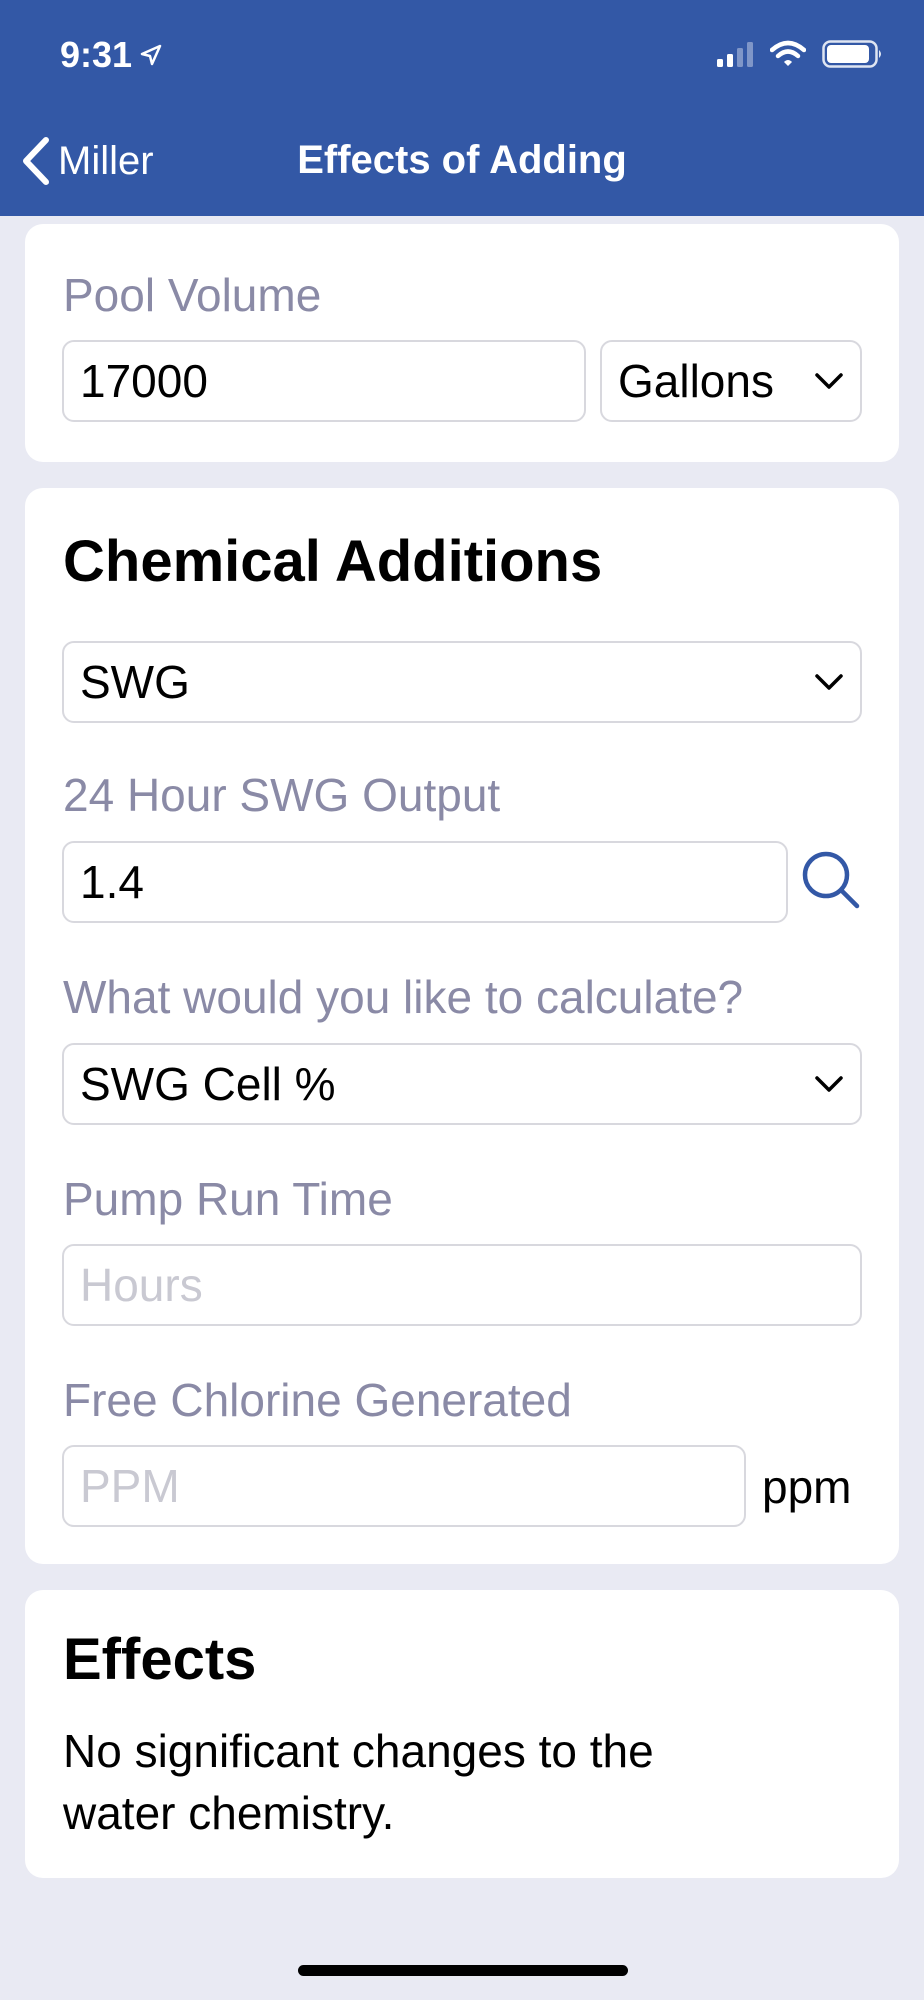 This screenshot has height=2000, width=924. What do you see at coordinates (425, 882) in the screenshot?
I see `swg-output-input: 1.4` at bounding box center [425, 882].